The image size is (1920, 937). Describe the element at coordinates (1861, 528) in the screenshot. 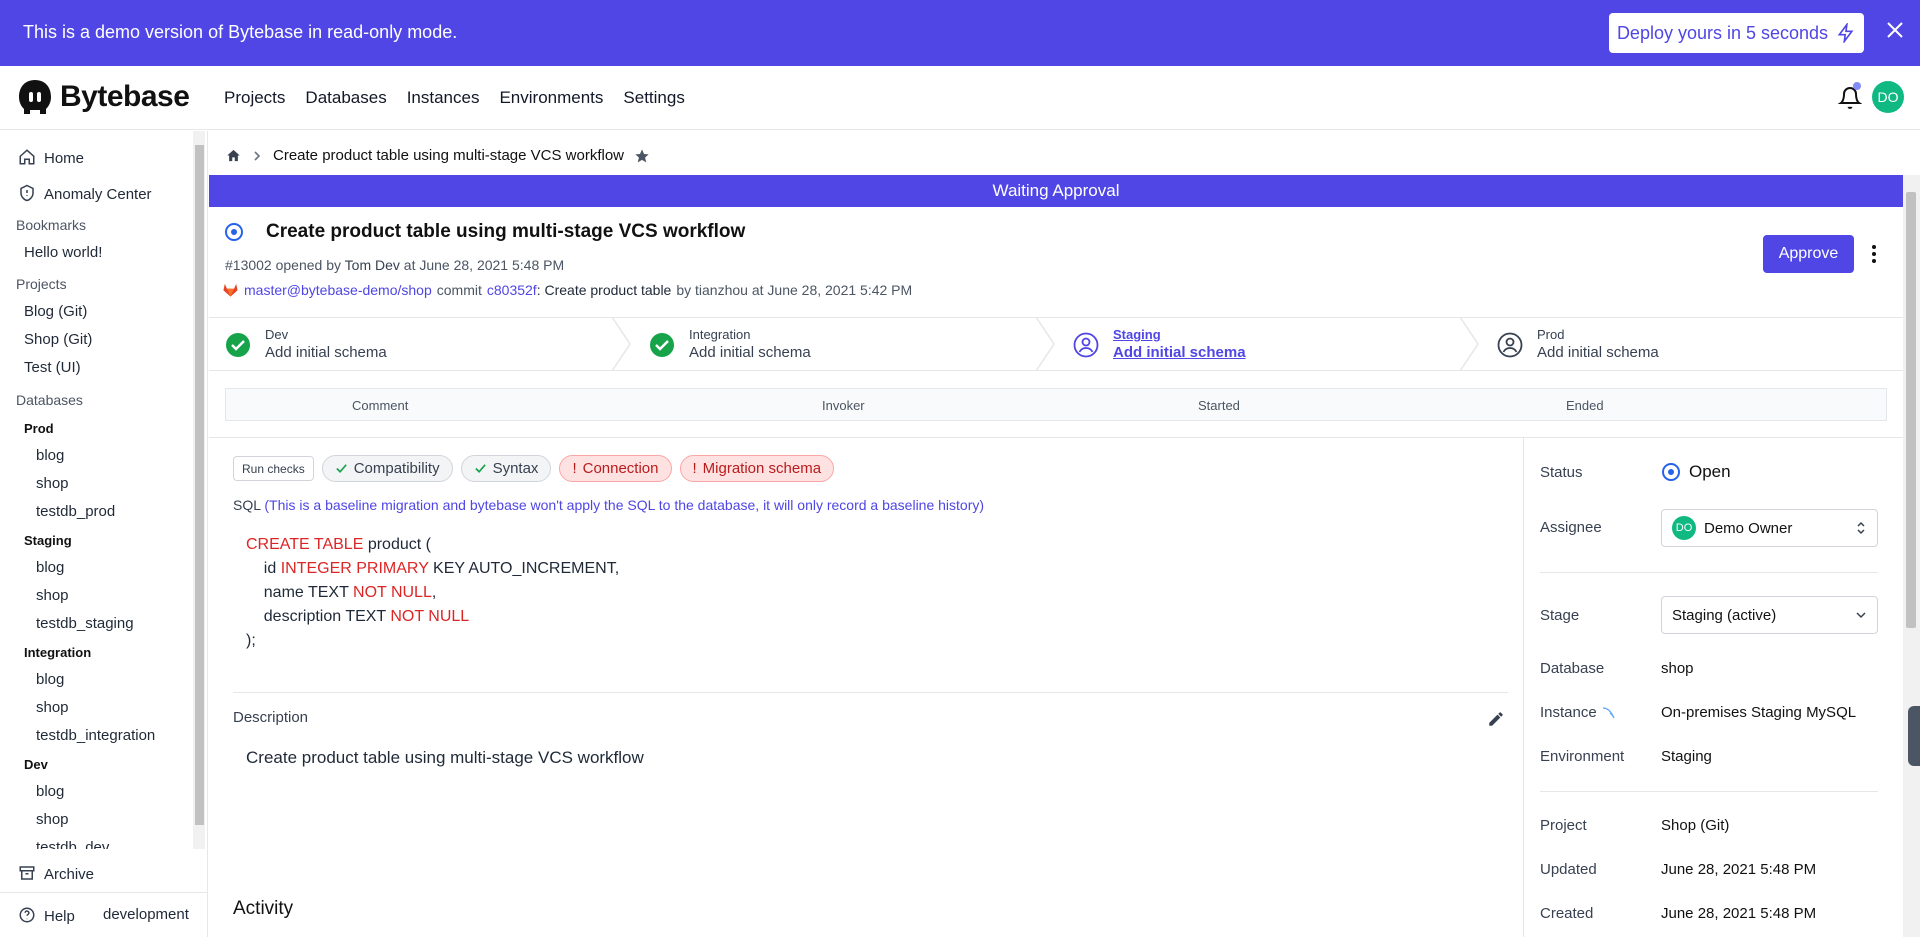

I see `updown-icon` at that location.